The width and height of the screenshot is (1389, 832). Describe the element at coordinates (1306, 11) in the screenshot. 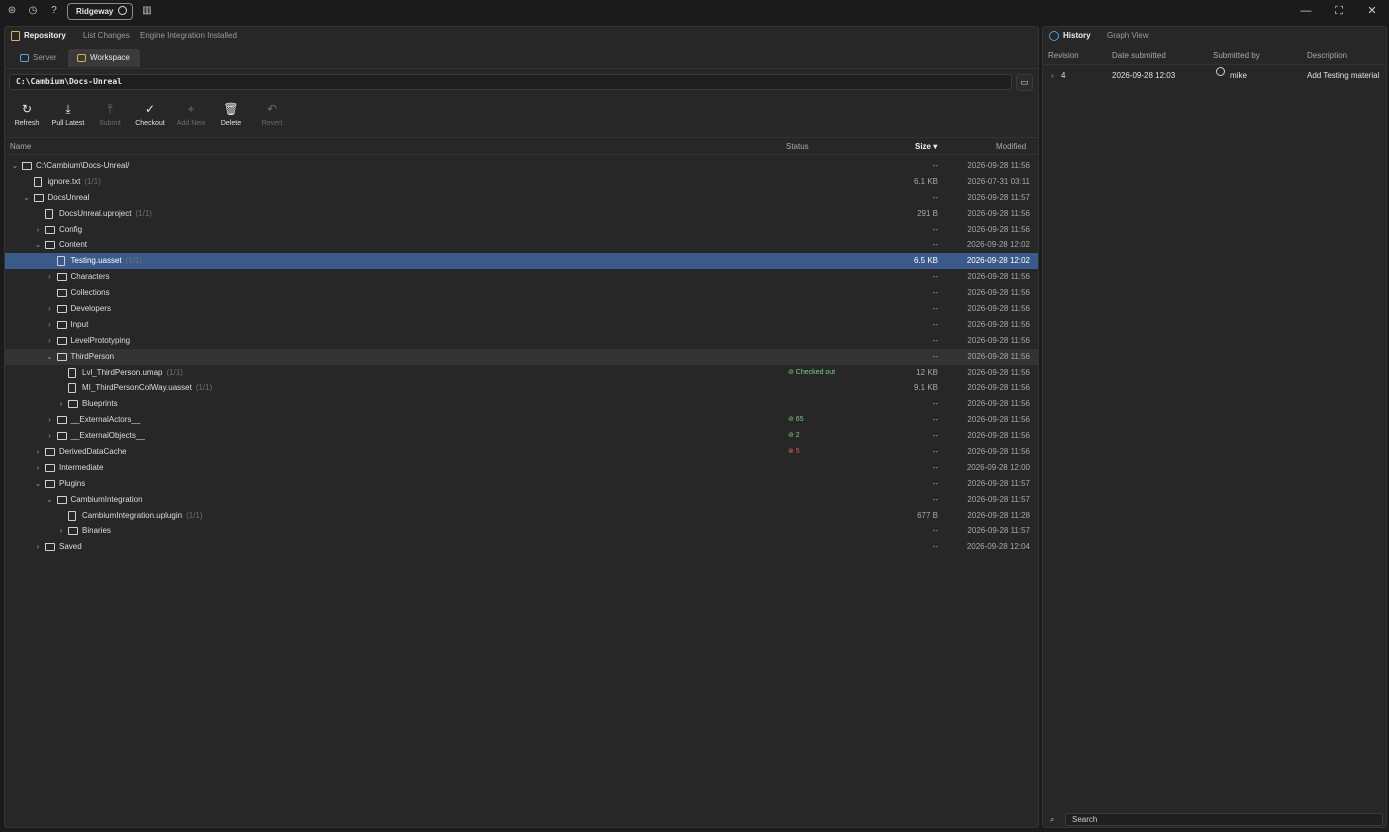

I see `minimize-button: —` at that location.